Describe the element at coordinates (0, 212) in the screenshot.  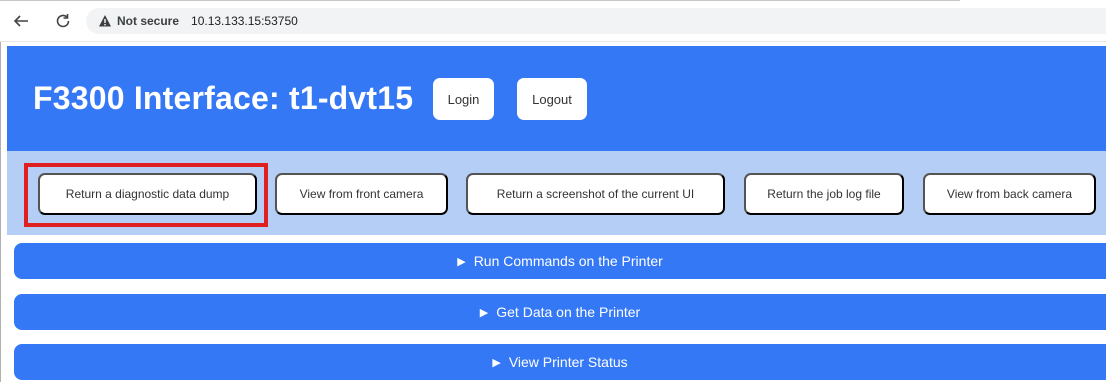
I see `page-border` at that location.